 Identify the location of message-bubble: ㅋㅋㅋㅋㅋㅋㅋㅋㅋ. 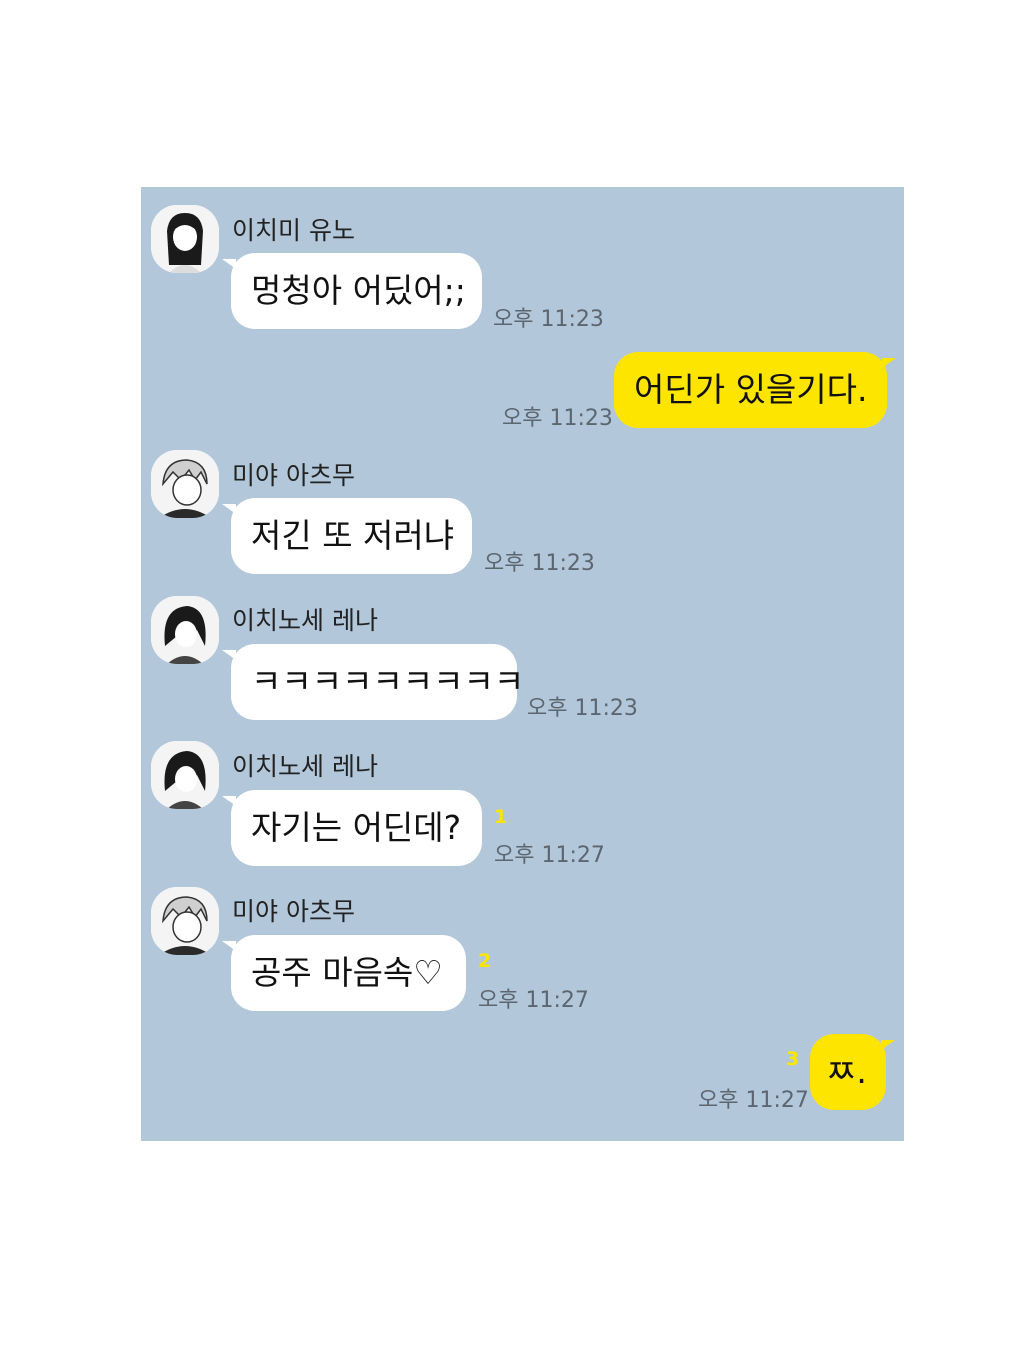
(373, 682).